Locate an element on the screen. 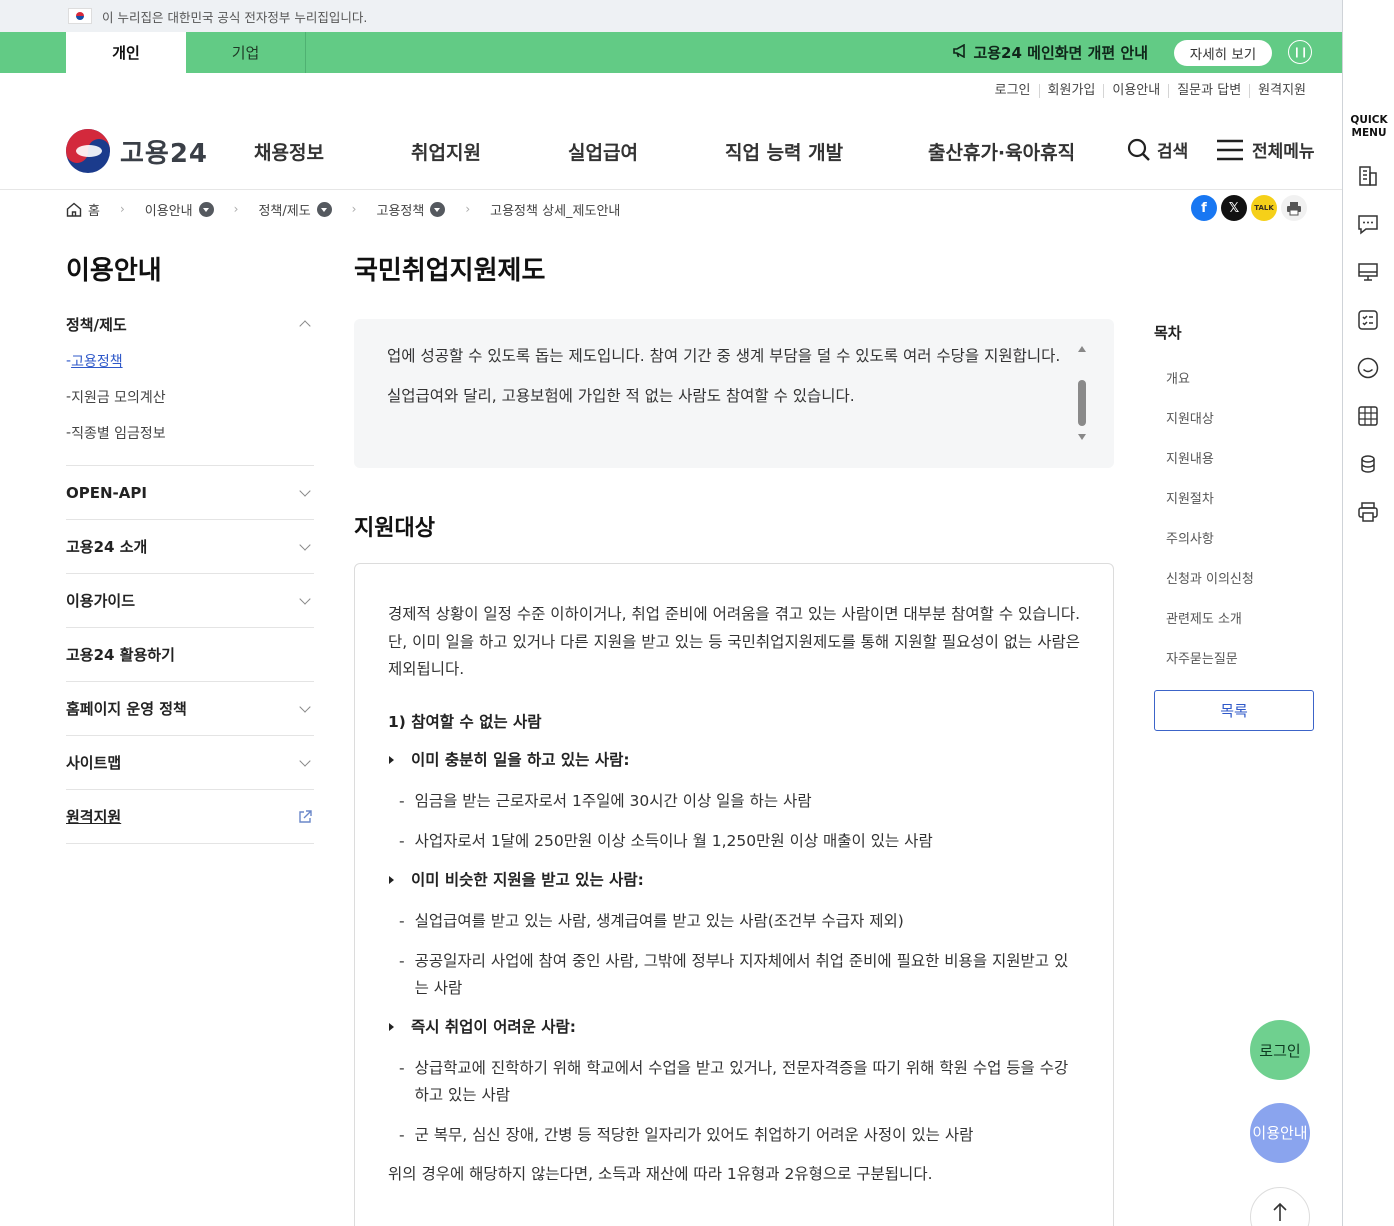 The width and height of the screenshot is (1394, 1226). util-qna-link: 질문과 답변 is located at coordinates (1208, 91).